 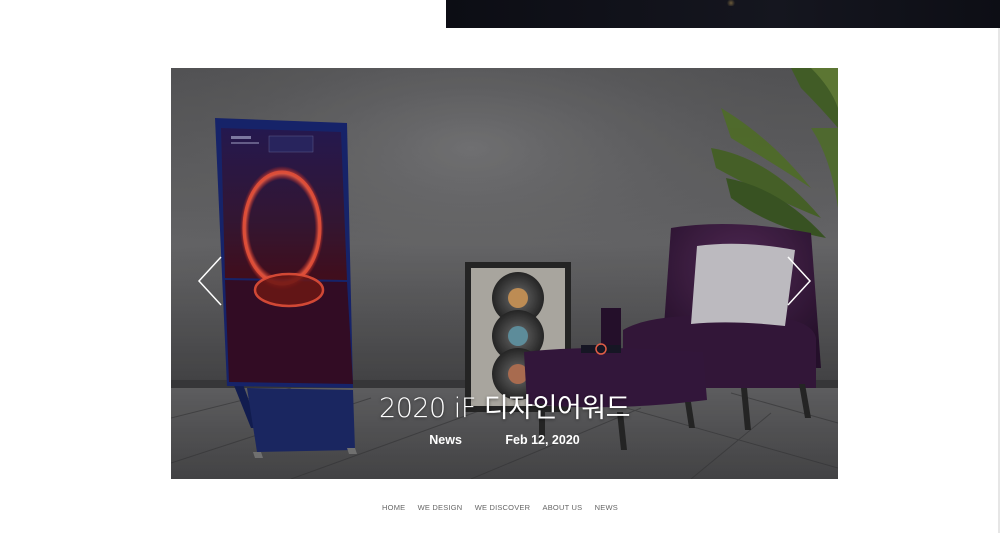 I want to click on slide-caption: 2020 iF 디자인어워드 News Feb 12, 2020, so click(x=504, y=416).